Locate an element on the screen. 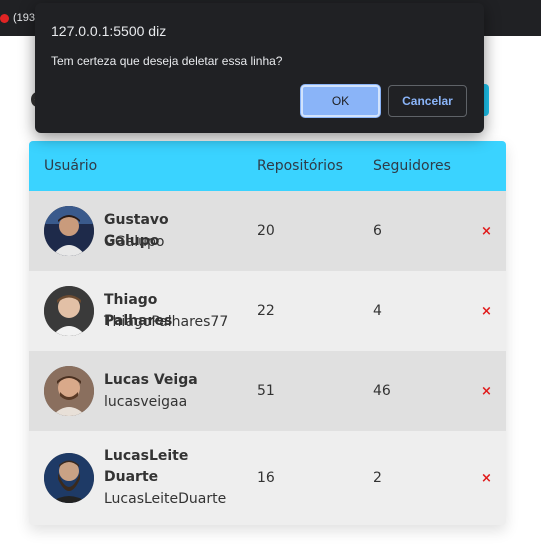  user-name: LucasLeite Duarte is located at coordinates (146, 466).